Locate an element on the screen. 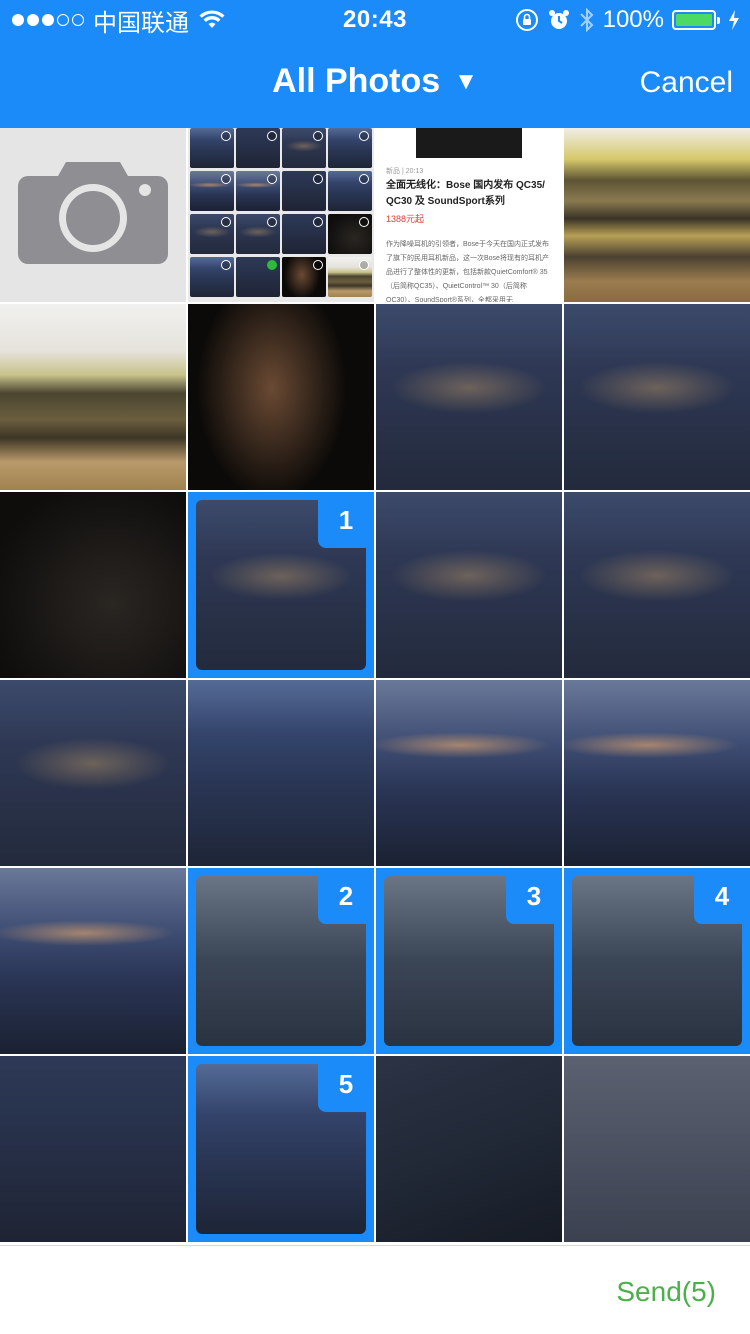 The height and width of the screenshot is (1334, 750). status-bar: 中国联通 20:43 100% is located at coordinates (375, 20).